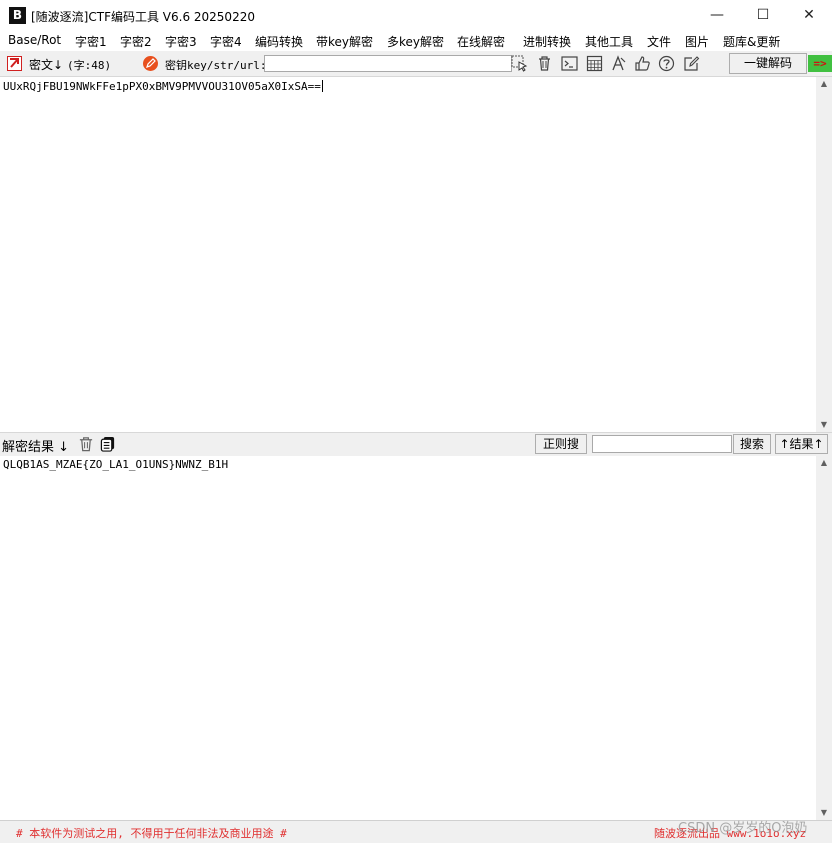 The height and width of the screenshot is (843, 832). I want to click on minimize-button: —, so click(717, 15).